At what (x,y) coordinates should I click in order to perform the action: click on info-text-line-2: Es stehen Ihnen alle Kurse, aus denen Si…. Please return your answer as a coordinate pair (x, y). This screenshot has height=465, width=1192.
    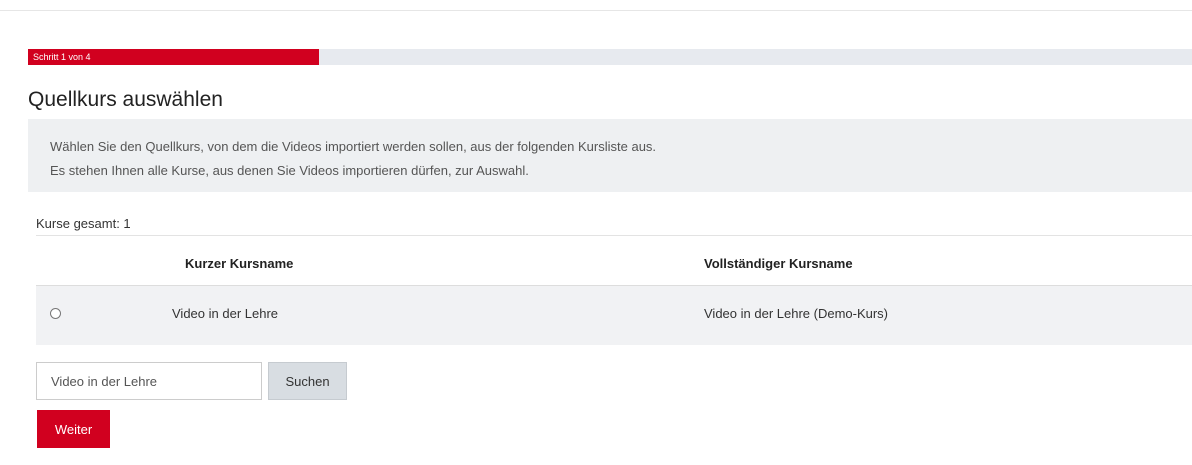
    Looking at the image, I should click on (289, 170).